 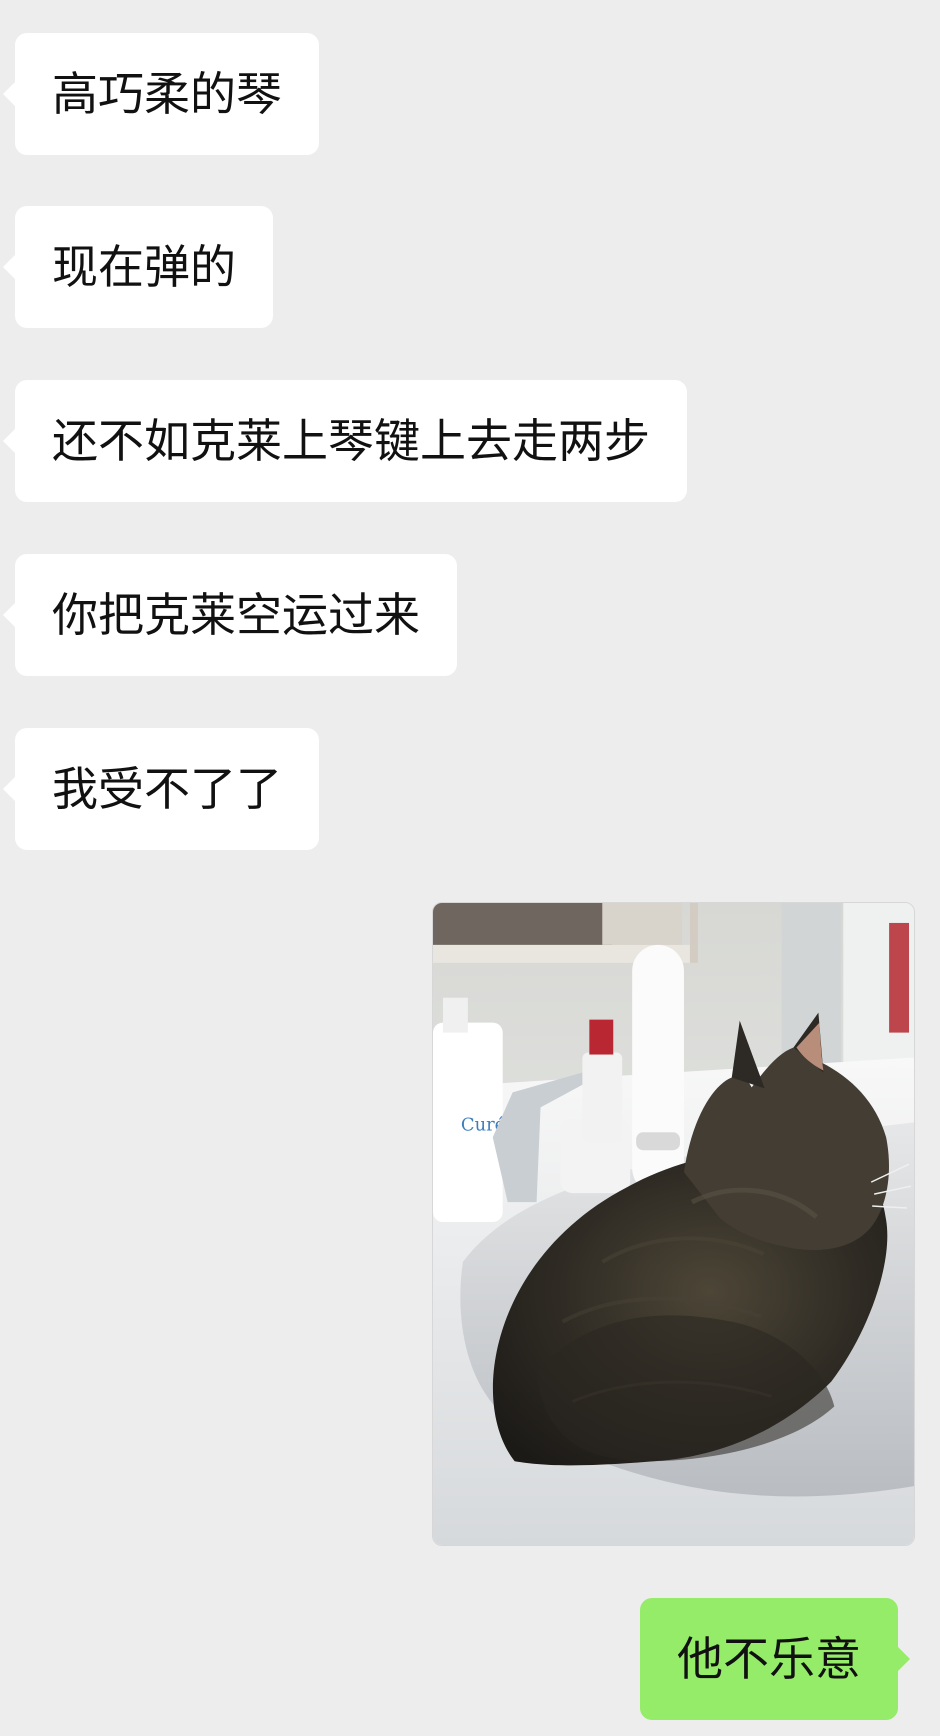 What do you see at coordinates (769, 1659) in the screenshot?
I see `outgoing-message-bubble: 他不乐意` at bounding box center [769, 1659].